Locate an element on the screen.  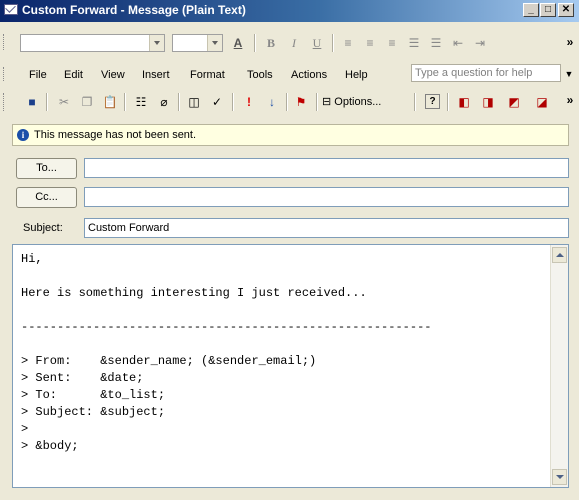
info-bar: i This message has not been sent. is located at coordinates (290, 135).